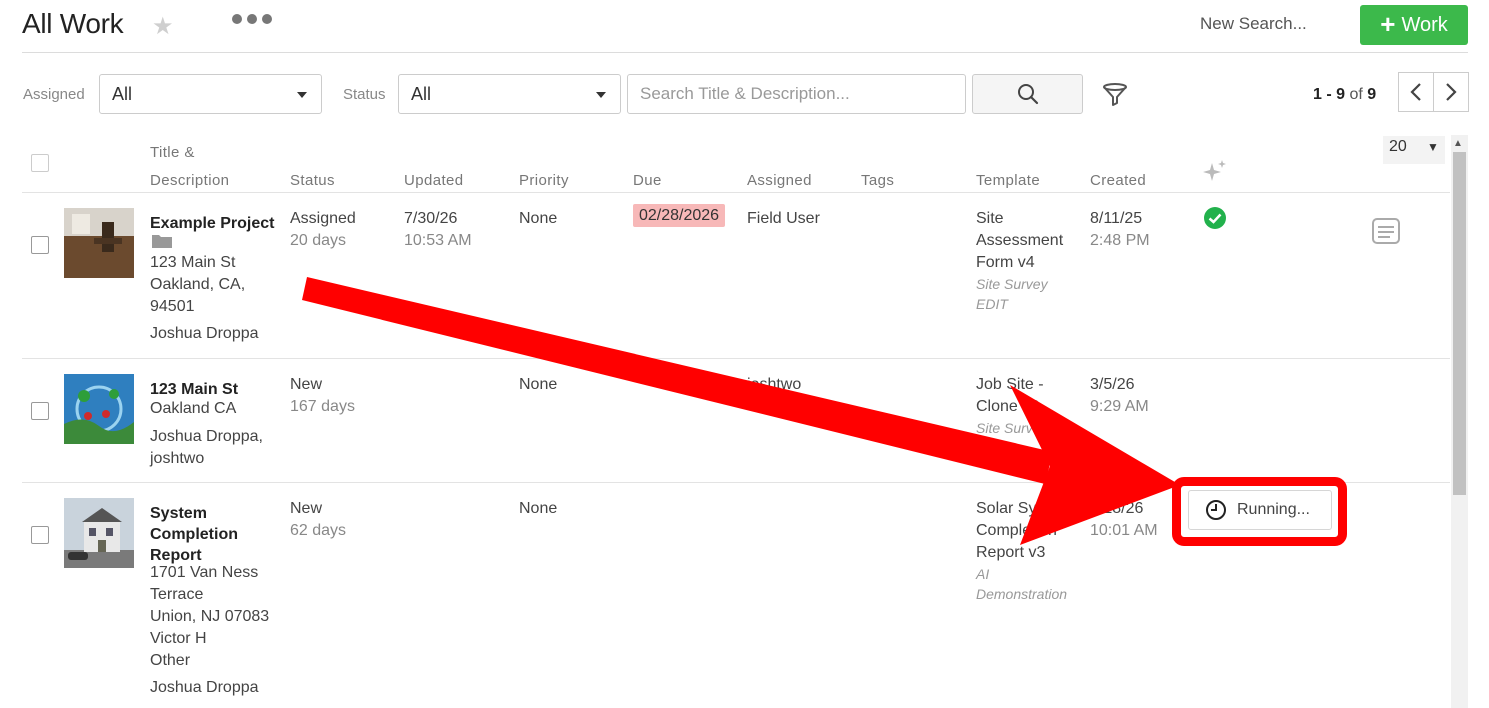 The image size is (1489, 708). Describe the element at coordinates (438, 240) in the screenshot. I see `row-updated-time: 10:53 AM` at that location.